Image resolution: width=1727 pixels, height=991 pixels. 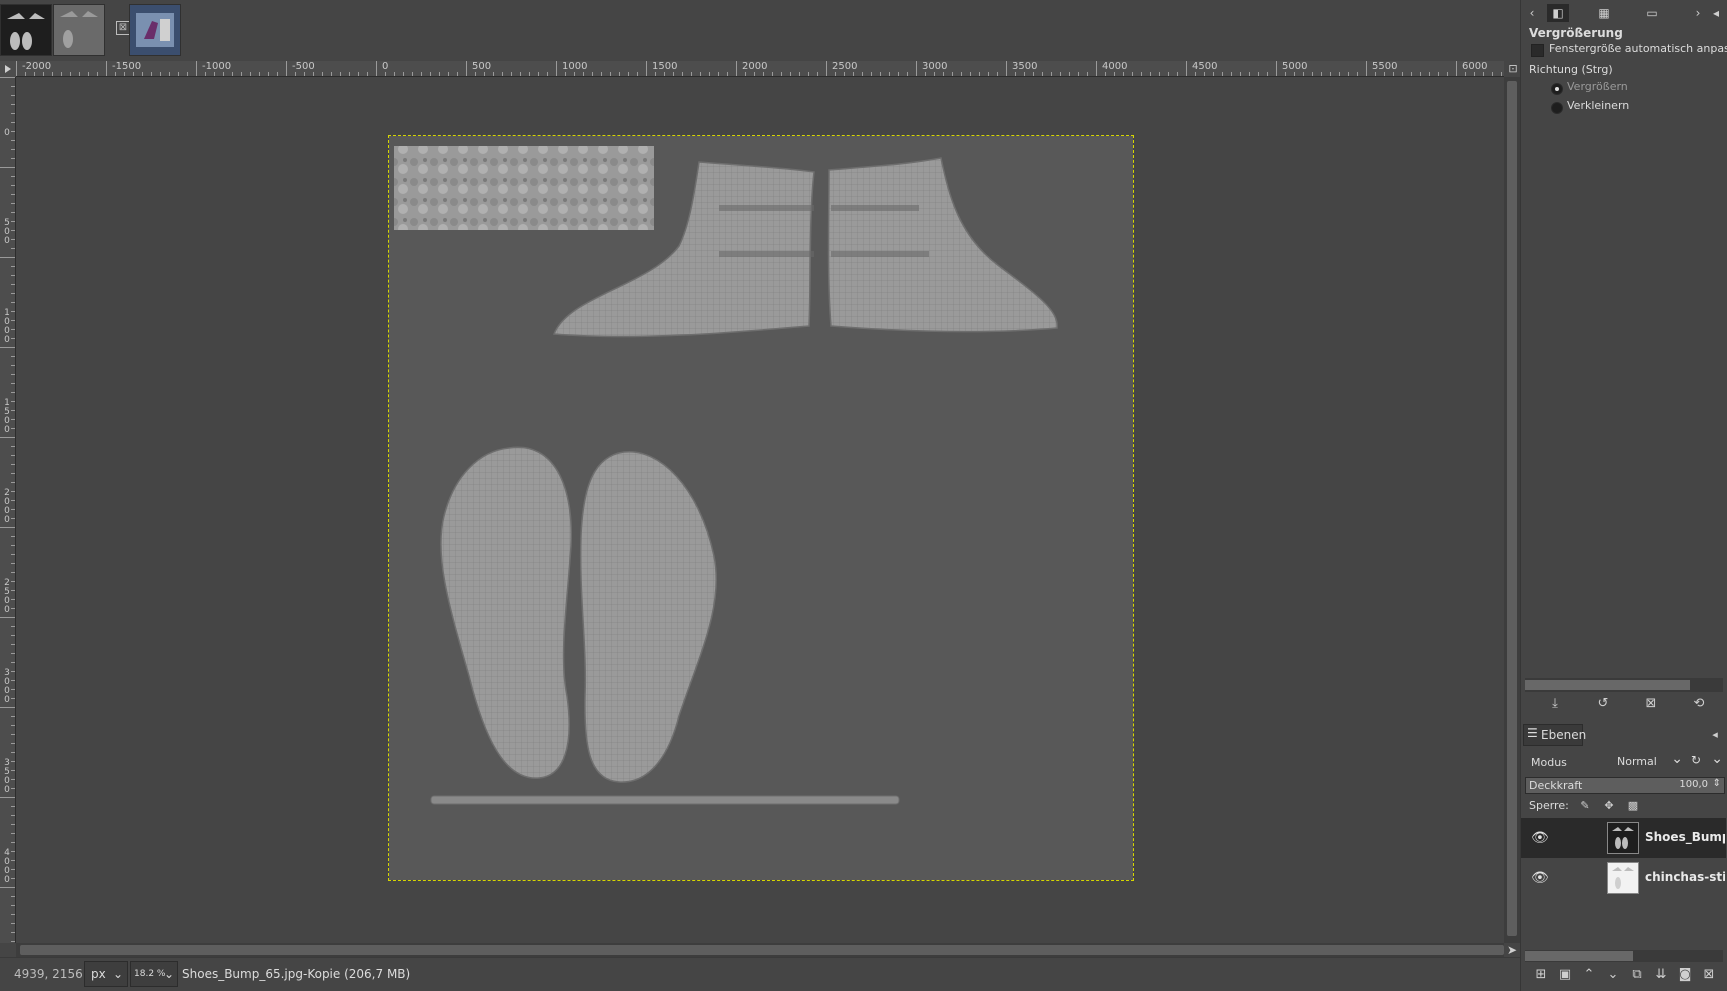 I want to click on ruler-tick-label: 6000, so click(x=1475, y=66).